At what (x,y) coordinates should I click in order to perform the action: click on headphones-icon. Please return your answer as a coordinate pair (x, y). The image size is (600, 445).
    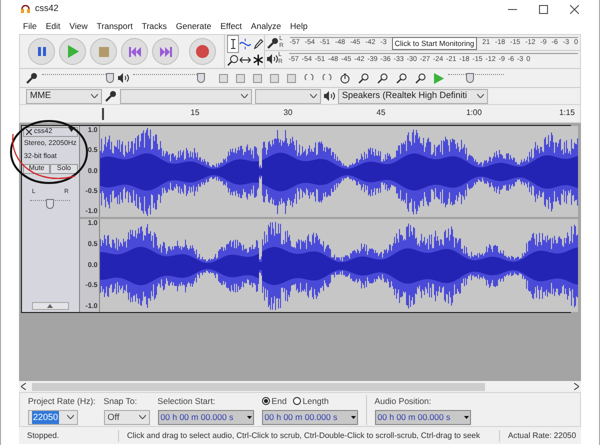
    Looking at the image, I should click on (25, 9).